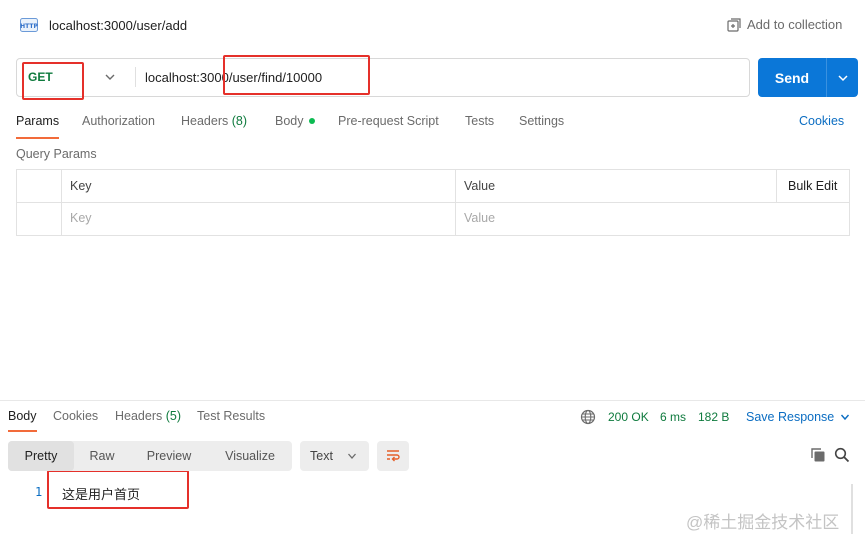 This screenshot has width=865, height=546. Describe the element at coordinates (763, 522) in the screenshot. I see `watermark: @稀土掘金技术社区` at that location.